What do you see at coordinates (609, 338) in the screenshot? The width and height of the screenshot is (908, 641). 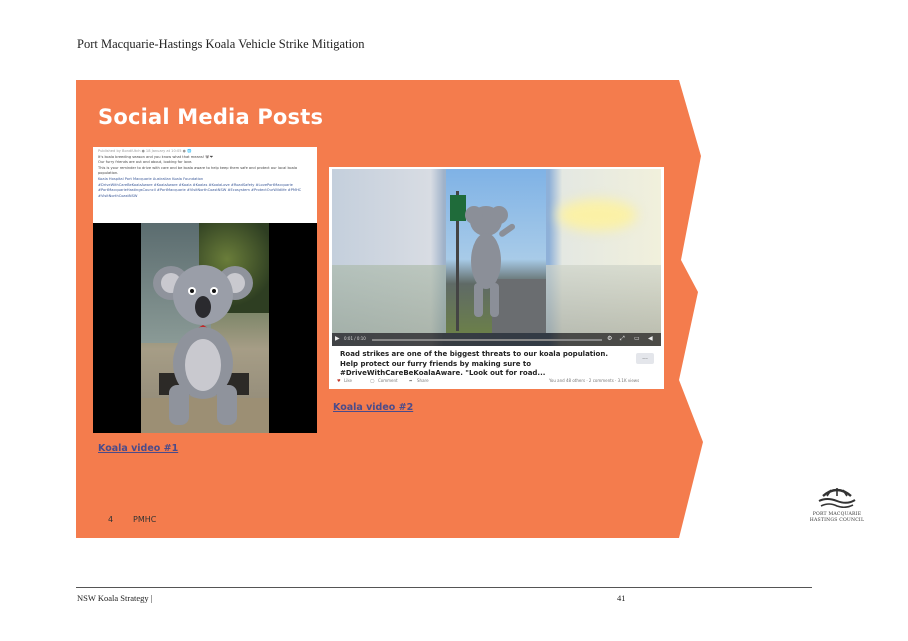 I see `settings-icon: ⚙` at bounding box center [609, 338].